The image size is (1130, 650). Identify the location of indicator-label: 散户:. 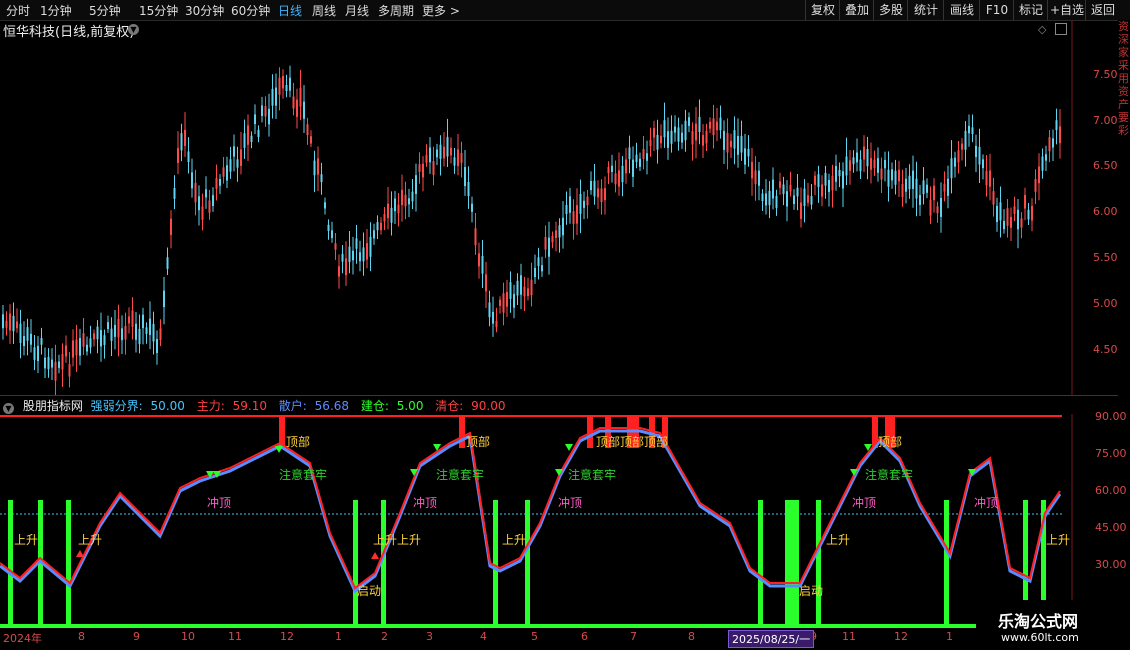
(292, 406).